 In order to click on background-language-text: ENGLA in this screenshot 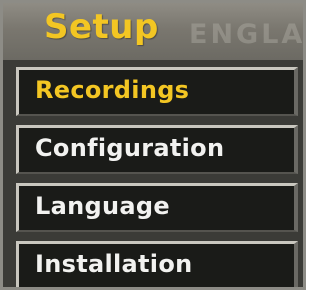, I will do `click(247, 34)`.